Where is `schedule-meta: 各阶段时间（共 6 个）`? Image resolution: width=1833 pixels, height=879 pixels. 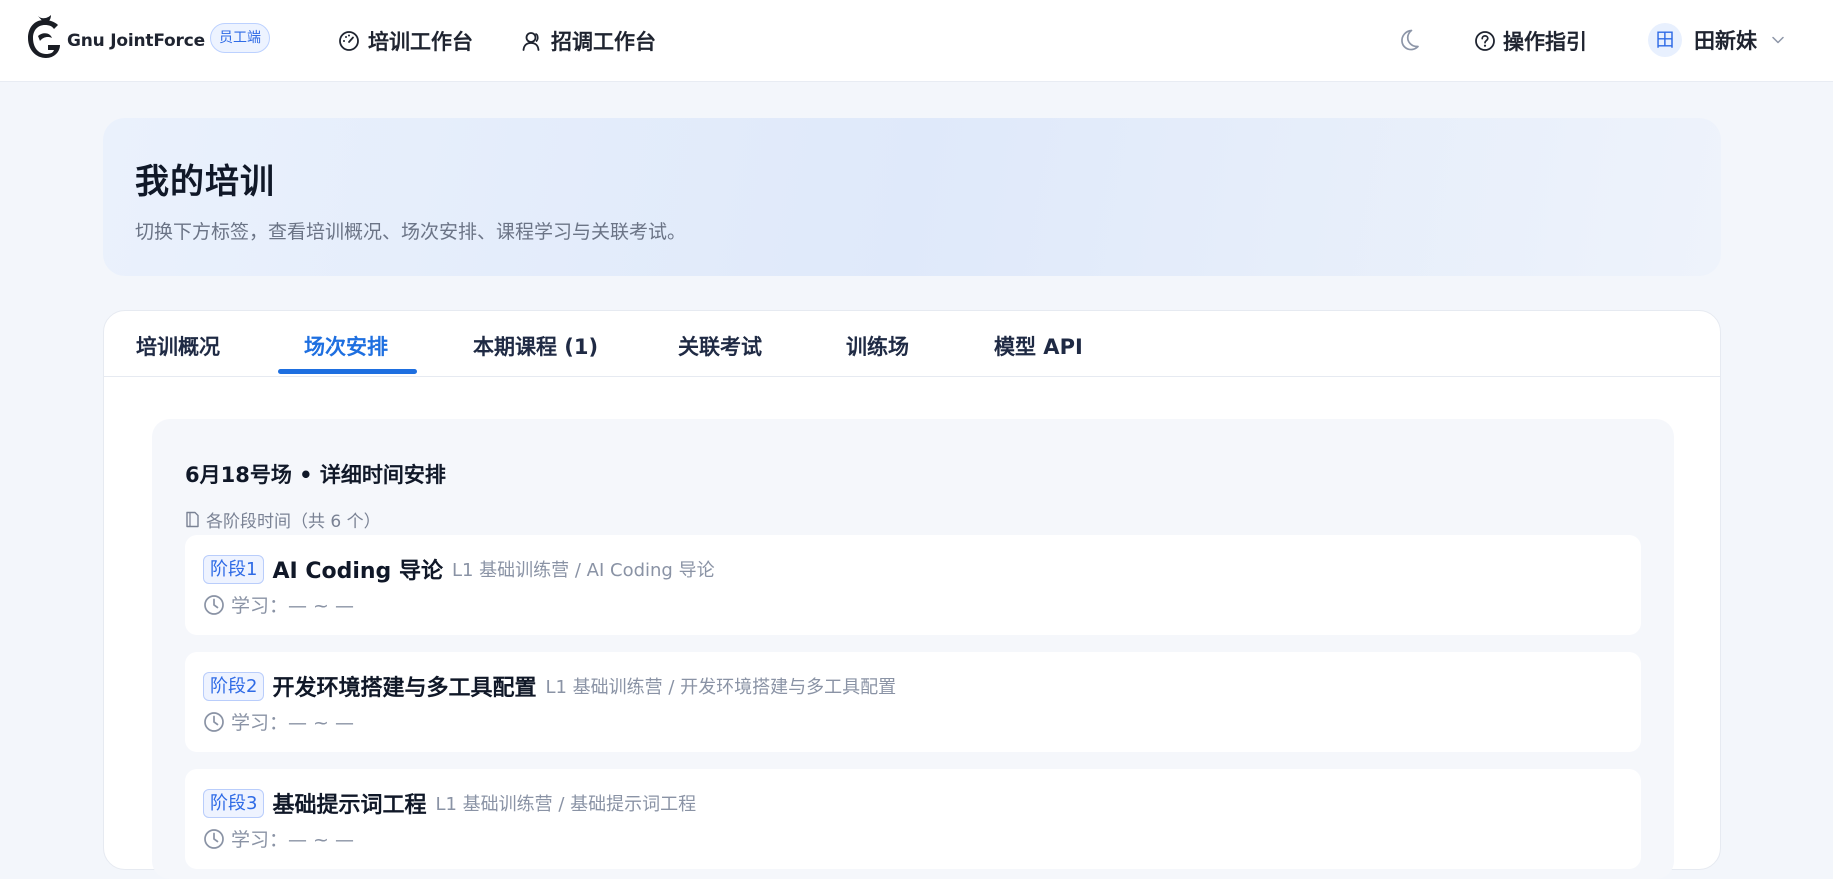
schedule-meta: 各阶段时间（共 6 个） is located at coordinates (283, 519).